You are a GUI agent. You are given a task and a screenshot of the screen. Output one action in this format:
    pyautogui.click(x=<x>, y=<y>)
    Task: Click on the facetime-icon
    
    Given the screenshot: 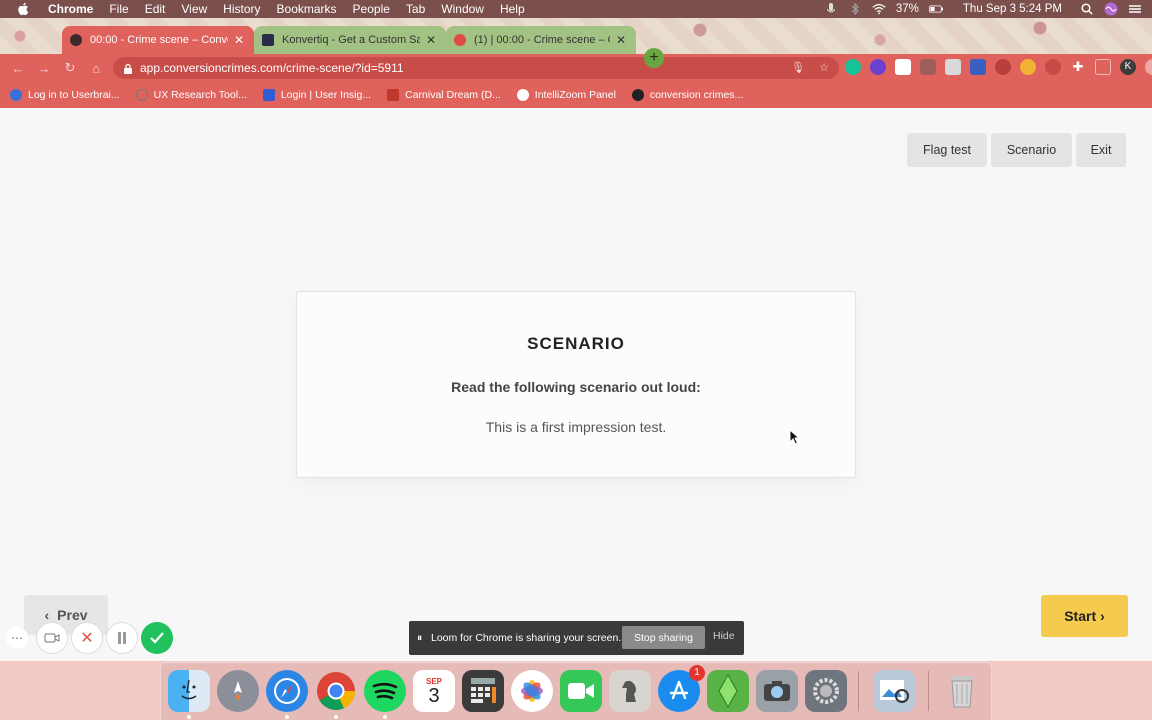 What is the action you would take?
    pyautogui.click(x=581, y=691)
    